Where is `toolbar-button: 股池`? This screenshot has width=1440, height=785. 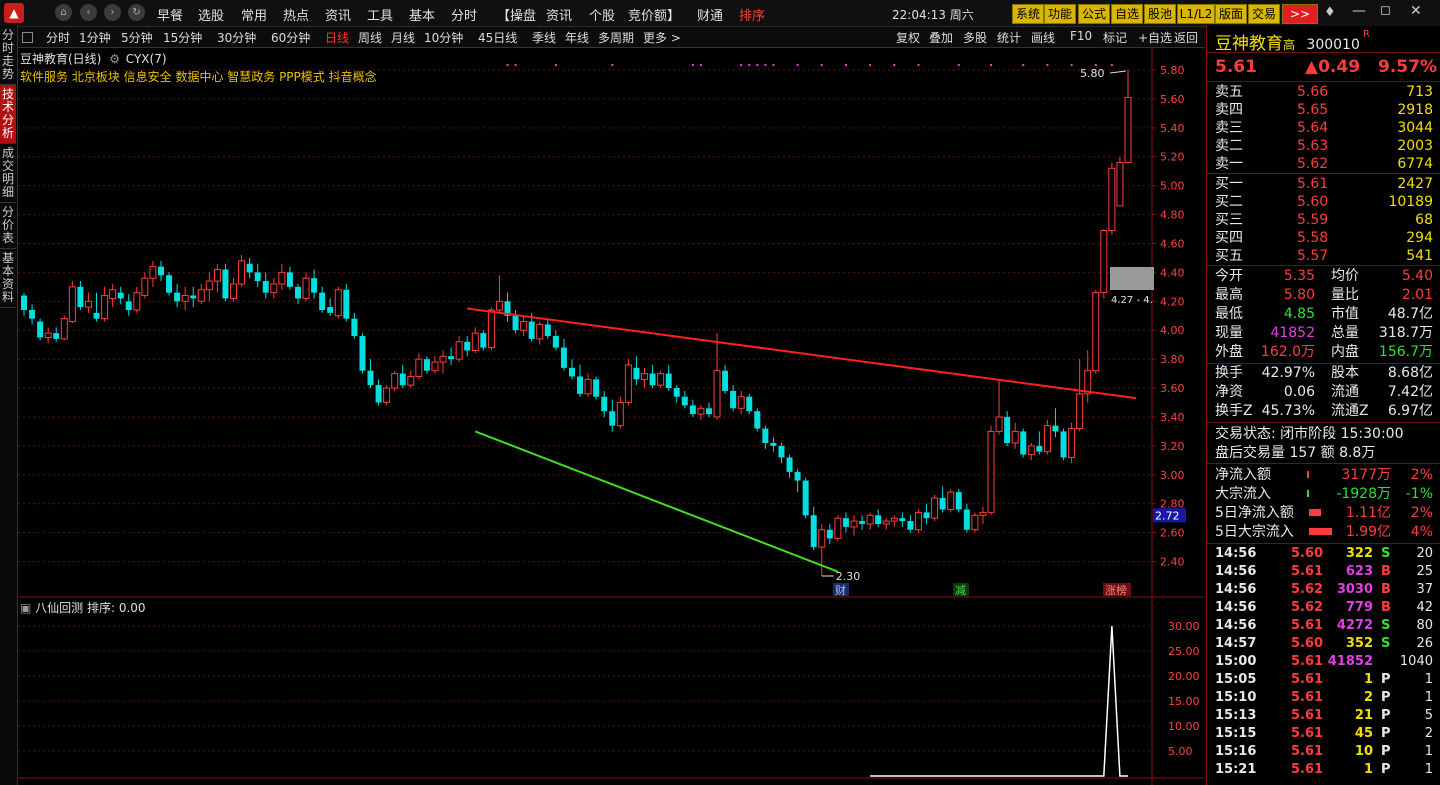
toolbar-button: 股池 is located at coordinates (1160, 14).